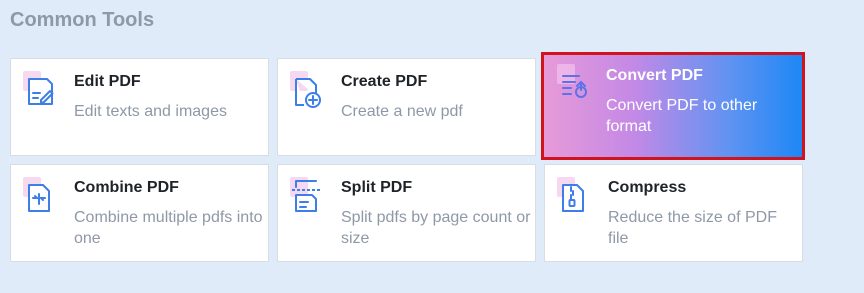 Image resolution: width=864 pixels, height=293 pixels. I want to click on combine-pdf-icon, so click(39, 196).